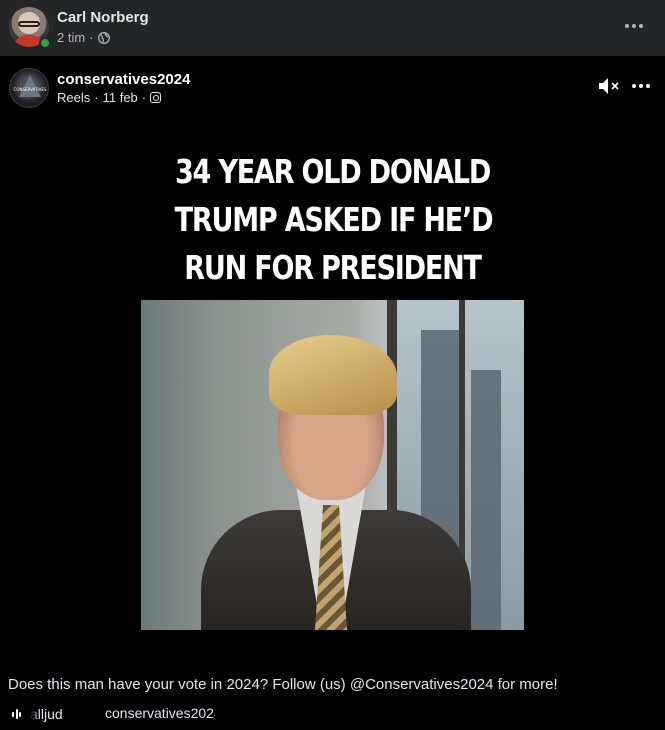 The image size is (665, 730). I want to click on more-options-icon, so click(634, 26).